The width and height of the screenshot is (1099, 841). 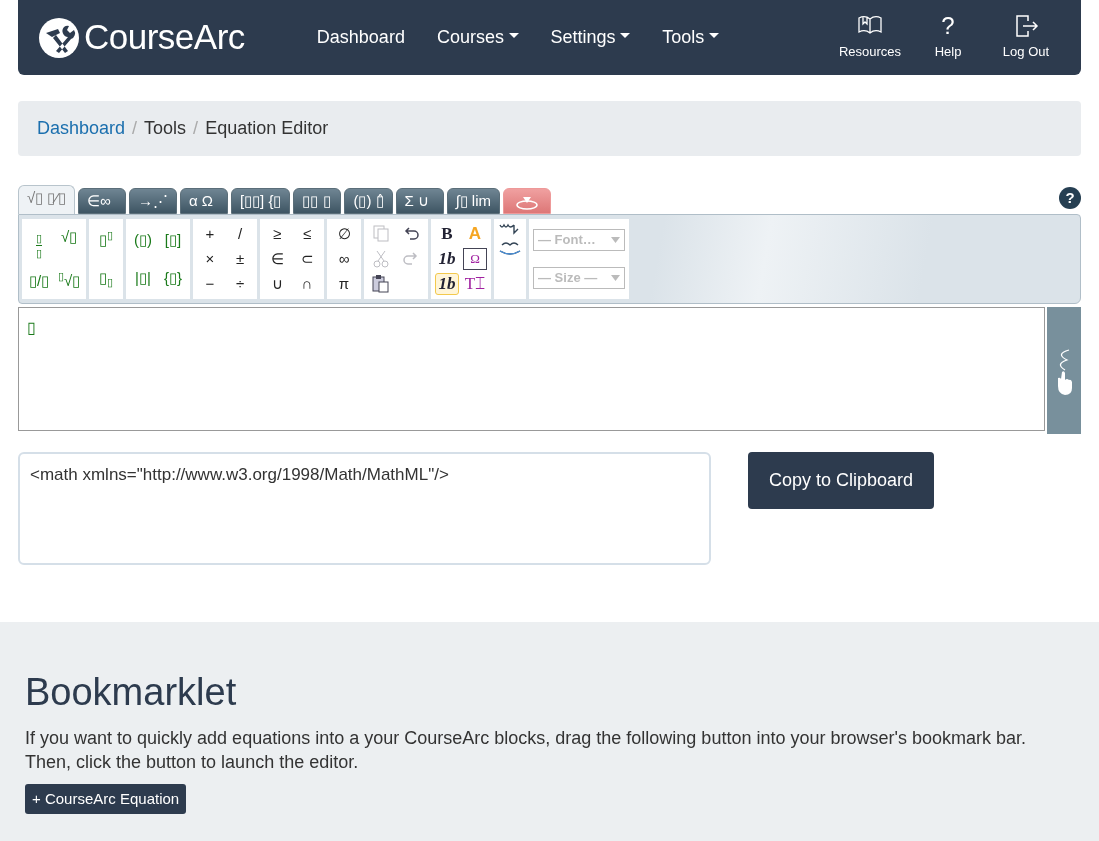 What do you see at coordinates (475, 284) in the screenshot?
I see `format-button: T⌶` at bounding box center [475, 284].